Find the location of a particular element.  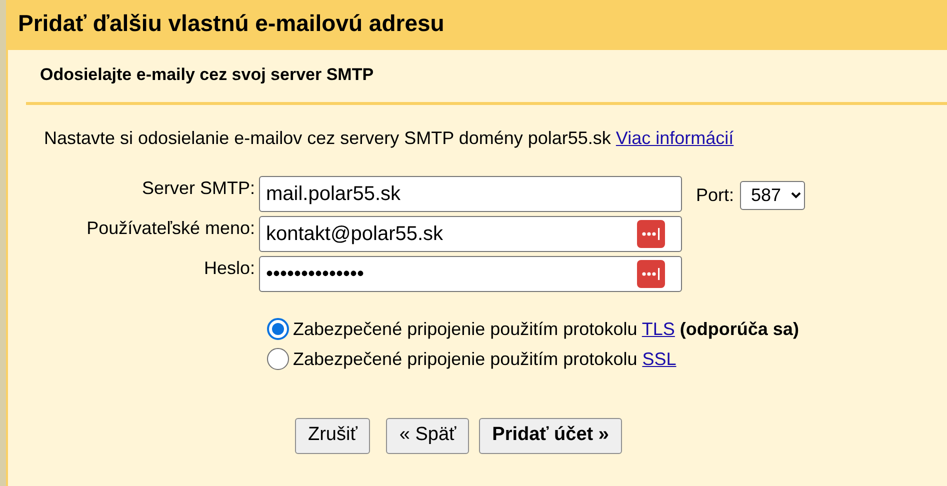

input-field: kontakt@polar55.sk is located at coordinates (470, 234).